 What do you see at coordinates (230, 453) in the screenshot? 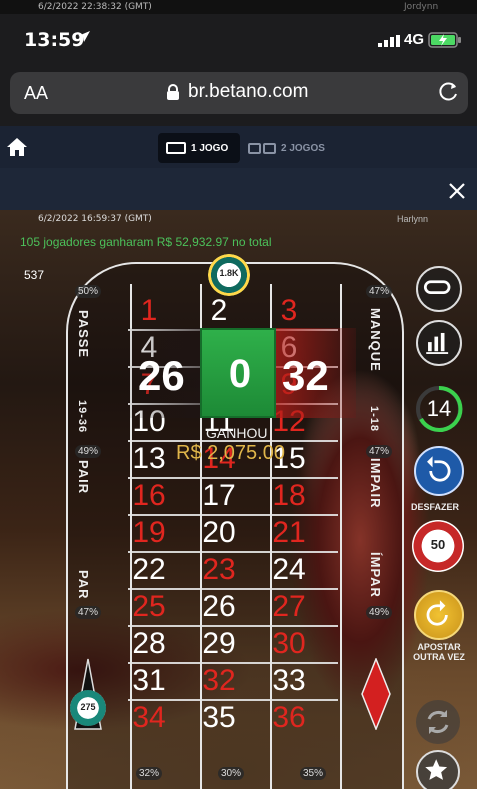
I see `win-amount: R$ 2,075.00` at bounding box center [230, 453].